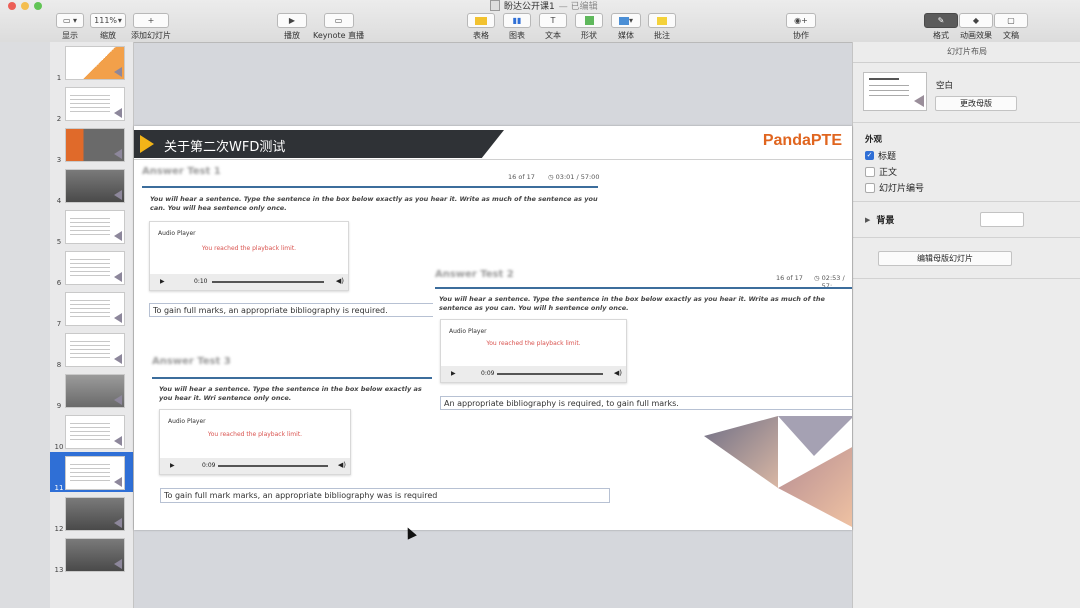 The width and height of the screenshot is (1080, 608). Describe the element at coordinates (976, 27) in the screenshot. I see `animate-button: ◆ 动画效果` at that location.